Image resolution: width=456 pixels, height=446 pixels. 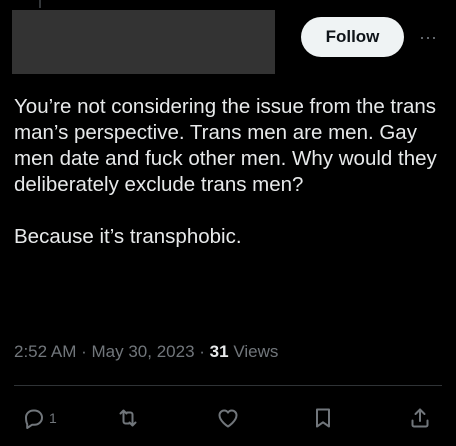 I want to click on repost-icon, so click(x=128, y=418).